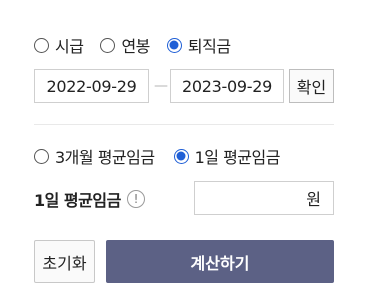  I want to click on radio-annual-indicator, so click(108, 45).